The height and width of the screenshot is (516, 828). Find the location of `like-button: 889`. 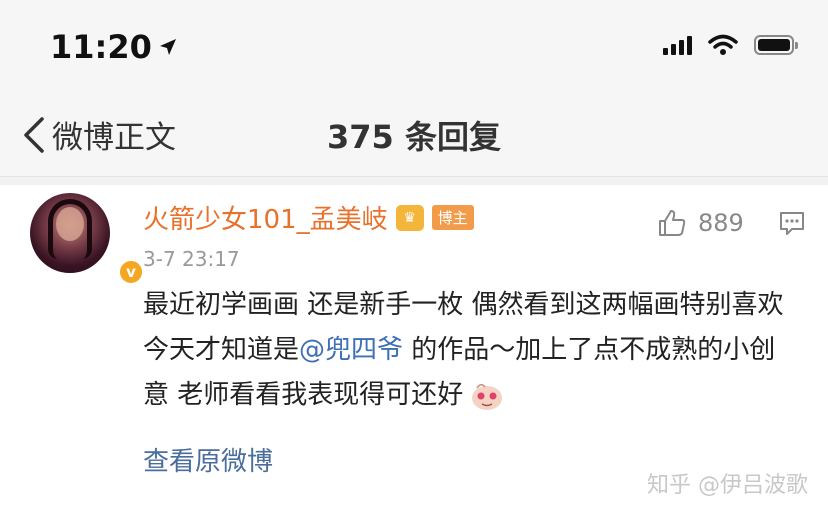

like-button: 889 is located at coordinates (700, 223).